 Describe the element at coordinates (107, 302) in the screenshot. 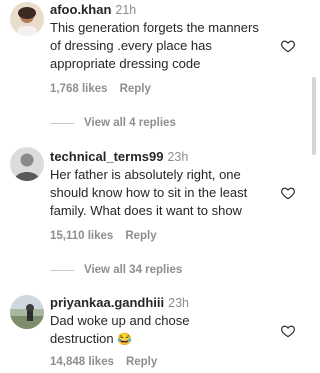

I see `comment-username: priyankaa.gandhiii` at that location.